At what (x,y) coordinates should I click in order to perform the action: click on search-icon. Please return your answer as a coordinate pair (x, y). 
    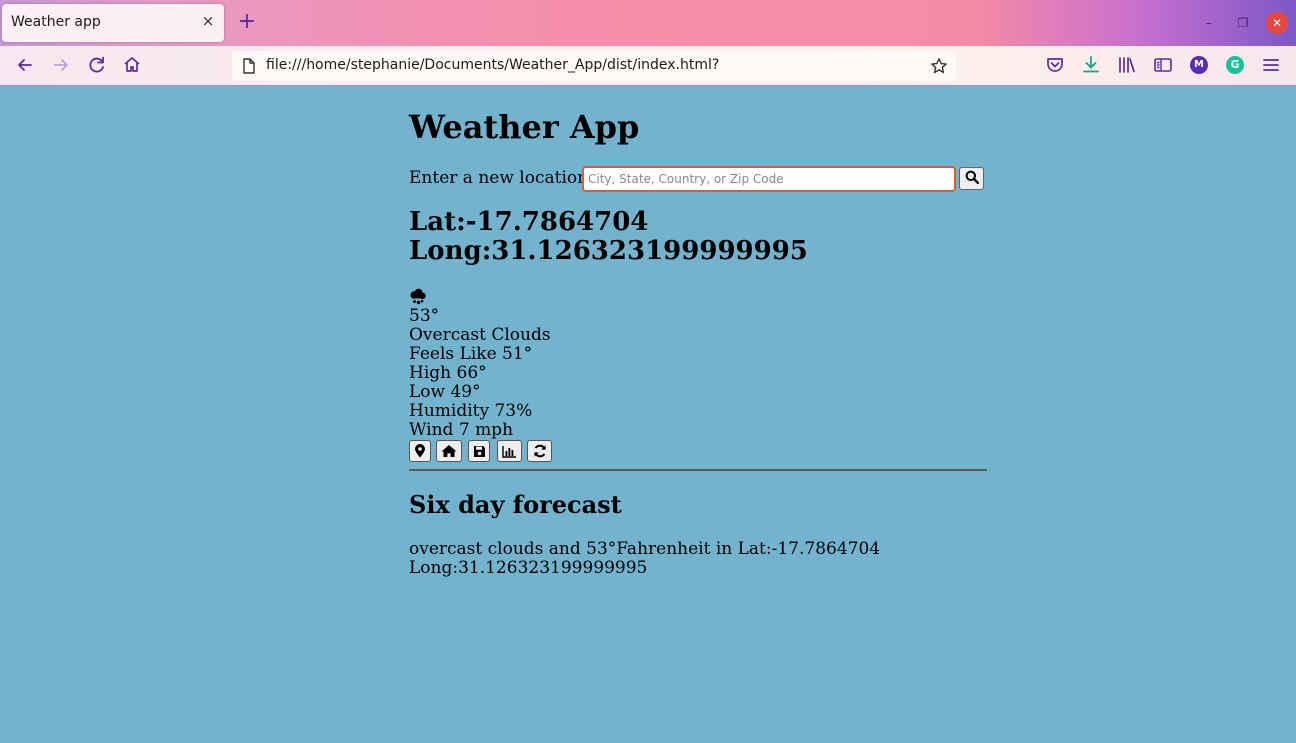
    Looking at the image, I should click on (972, 177).